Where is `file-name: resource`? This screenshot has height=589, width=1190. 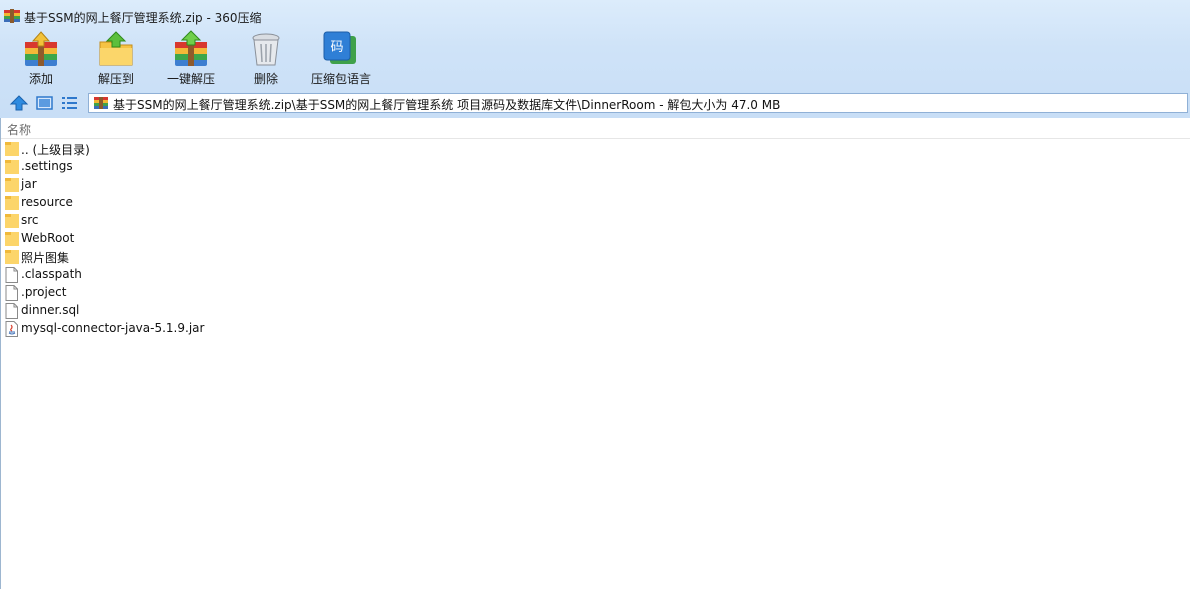 file-name: resource is located at coordinates (47, 202).